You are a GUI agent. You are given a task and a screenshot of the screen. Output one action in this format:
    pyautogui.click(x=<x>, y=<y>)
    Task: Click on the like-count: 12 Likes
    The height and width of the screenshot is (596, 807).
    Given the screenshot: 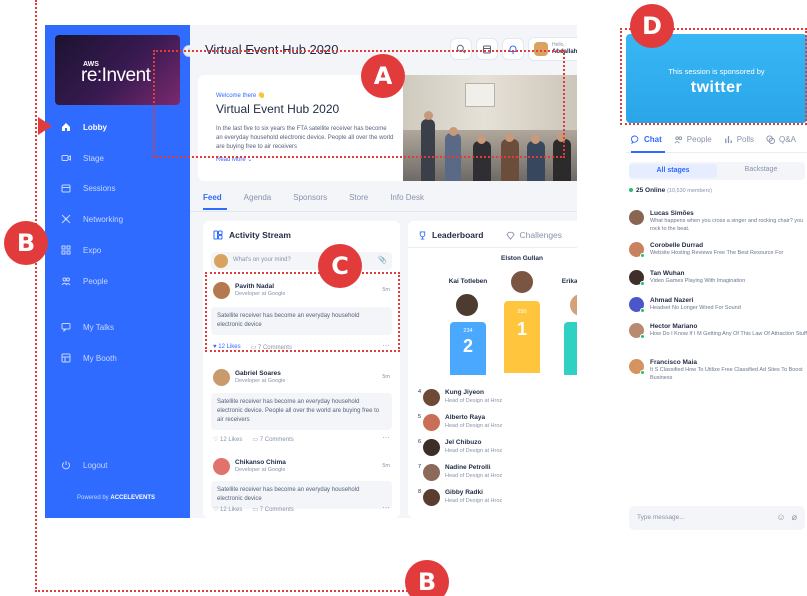 What is the action you would take?
    pyautogui.click(x=231, y=440)
    